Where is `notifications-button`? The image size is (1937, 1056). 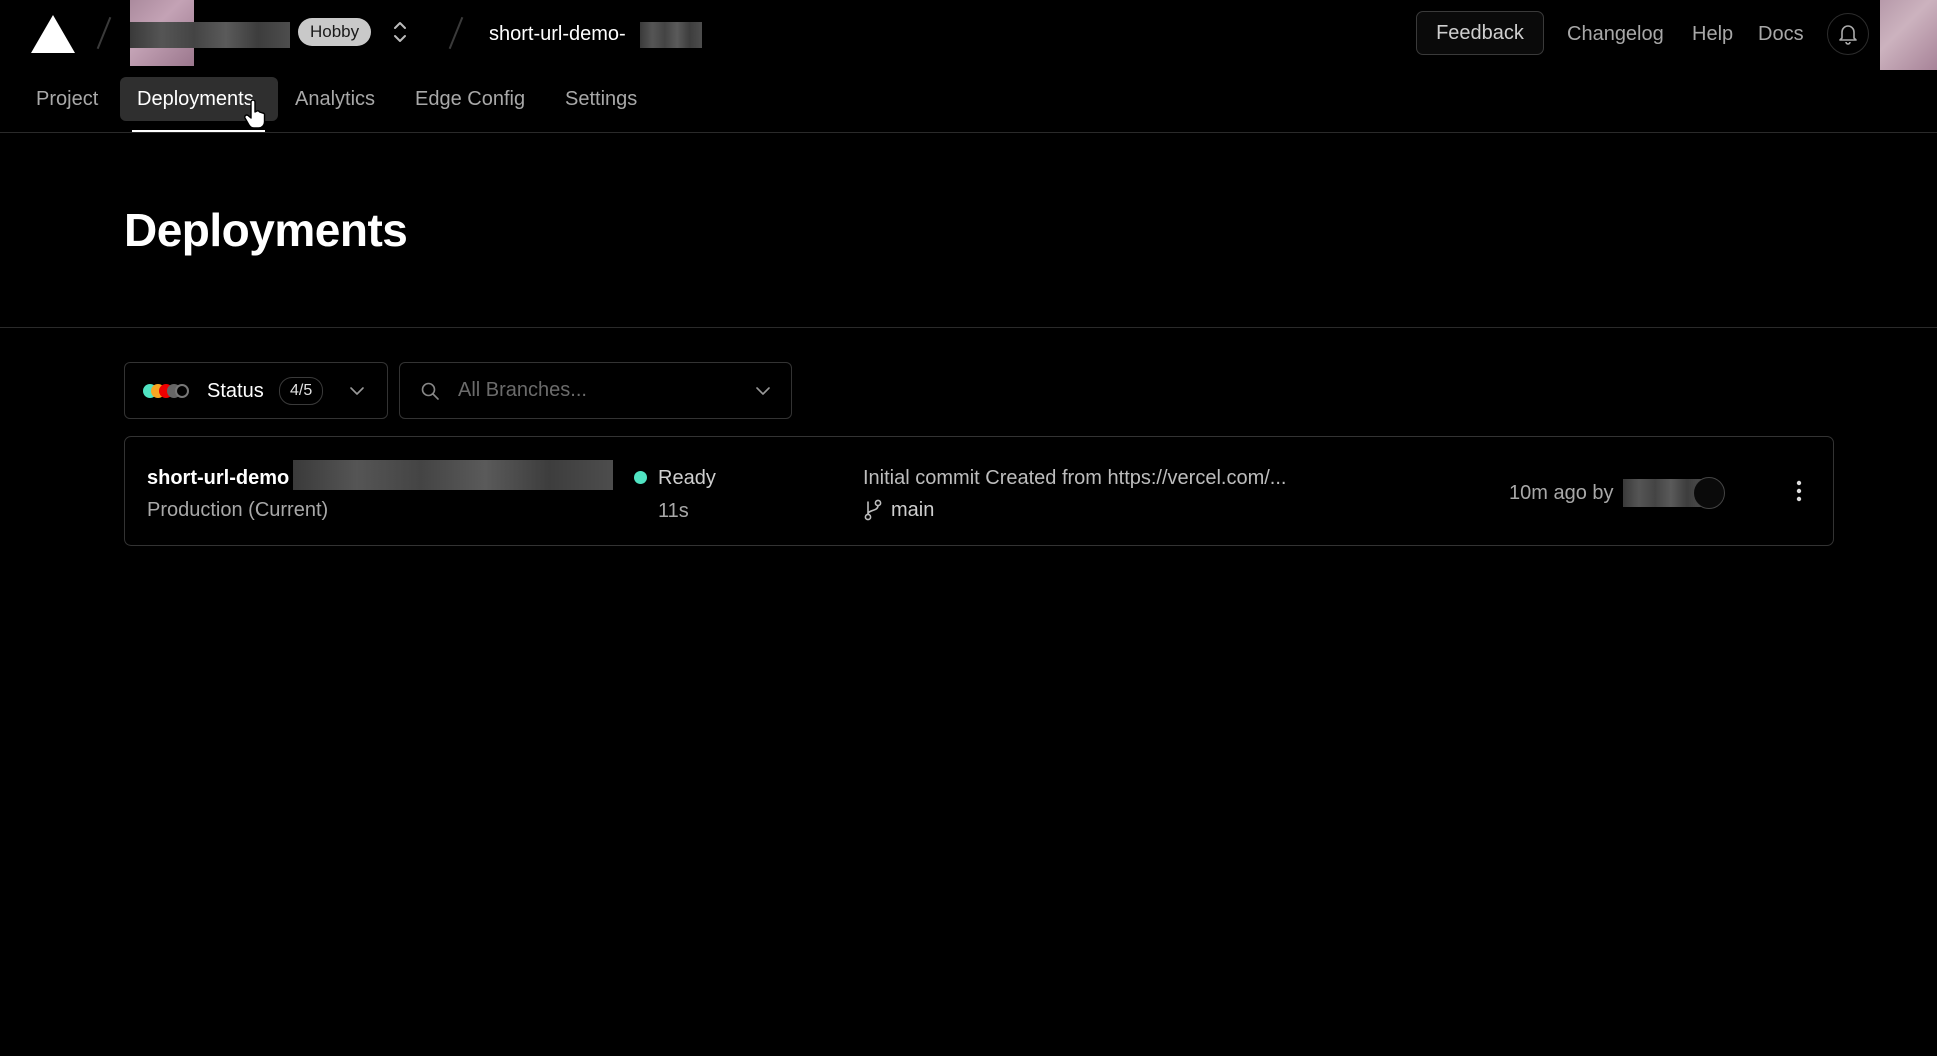
notifications-button is located at coordinates (1848, 34).